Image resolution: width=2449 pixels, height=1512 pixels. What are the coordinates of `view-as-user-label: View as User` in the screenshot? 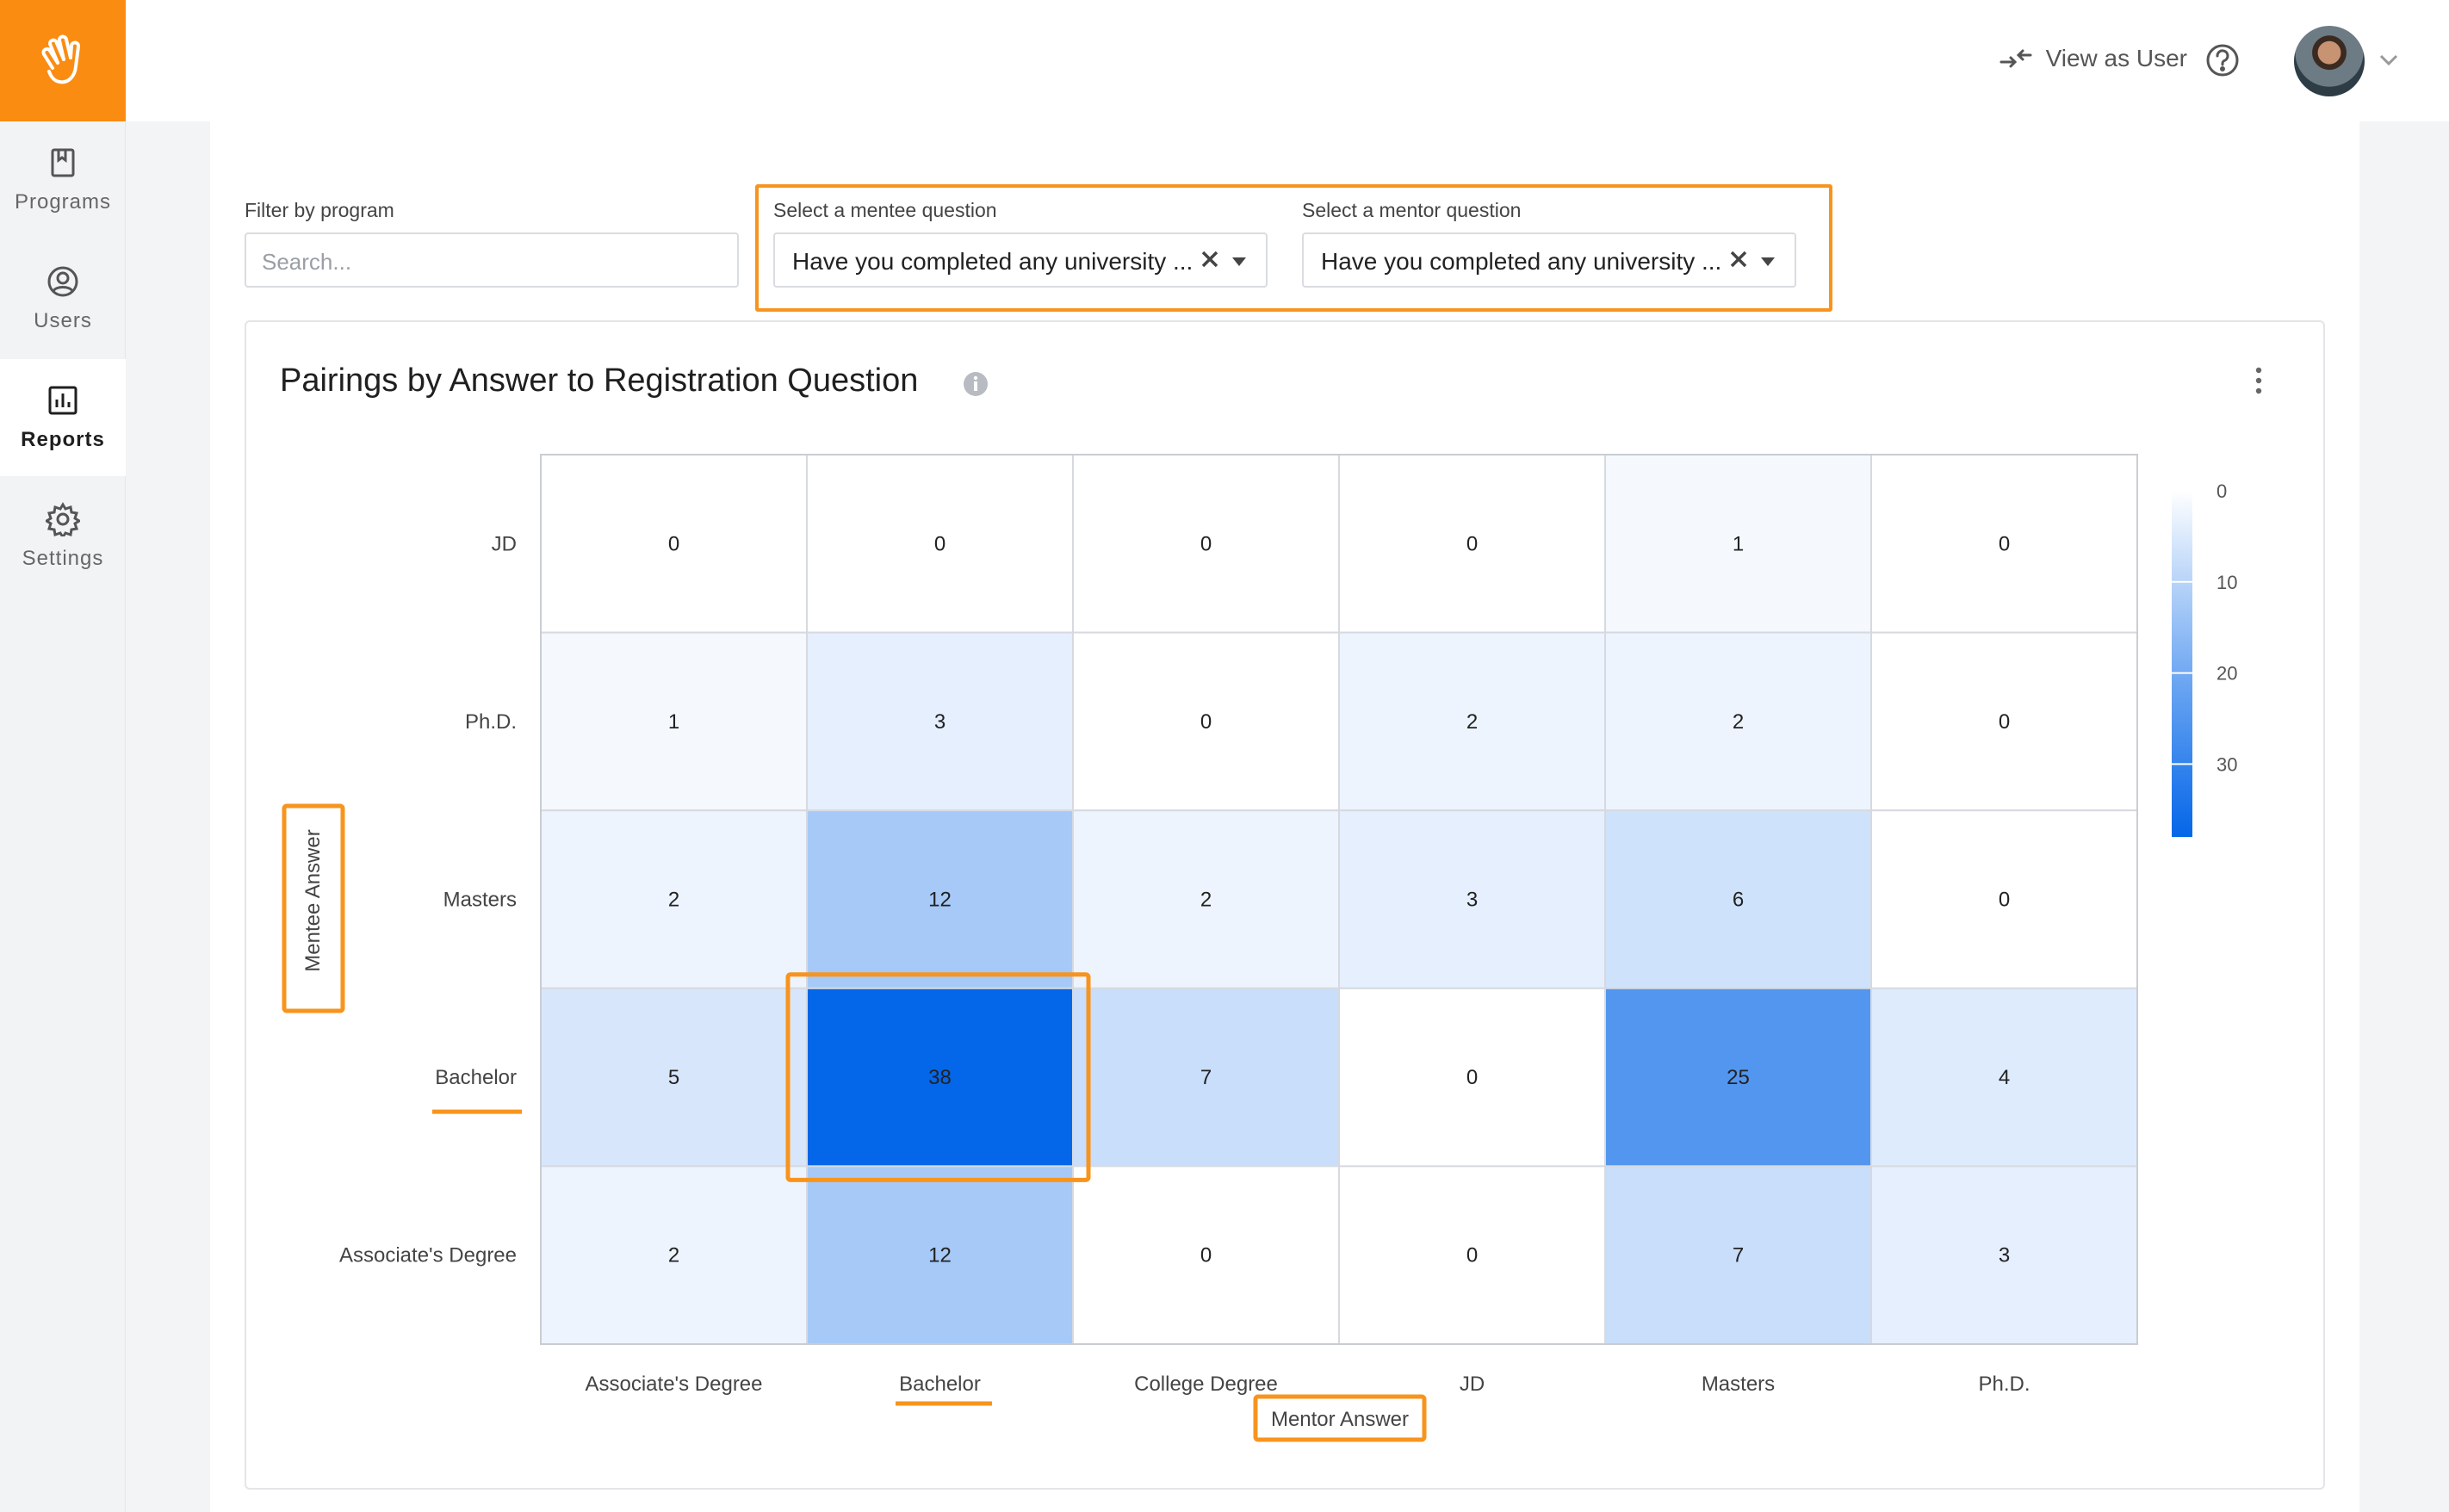 It's located at (2116, 58).